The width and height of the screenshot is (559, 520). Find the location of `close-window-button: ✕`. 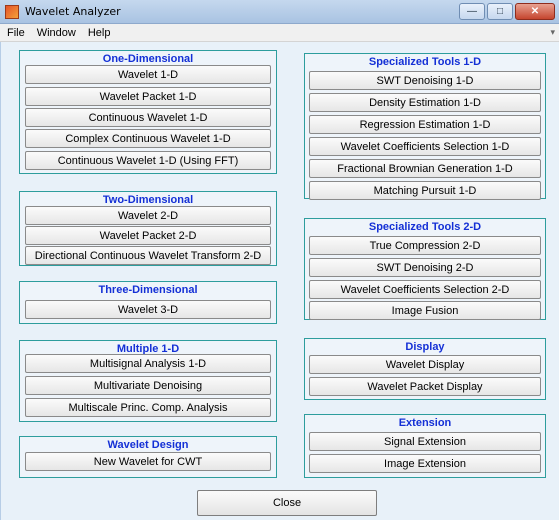

close-window-button: ✕ is located at coordinates (535, 11).